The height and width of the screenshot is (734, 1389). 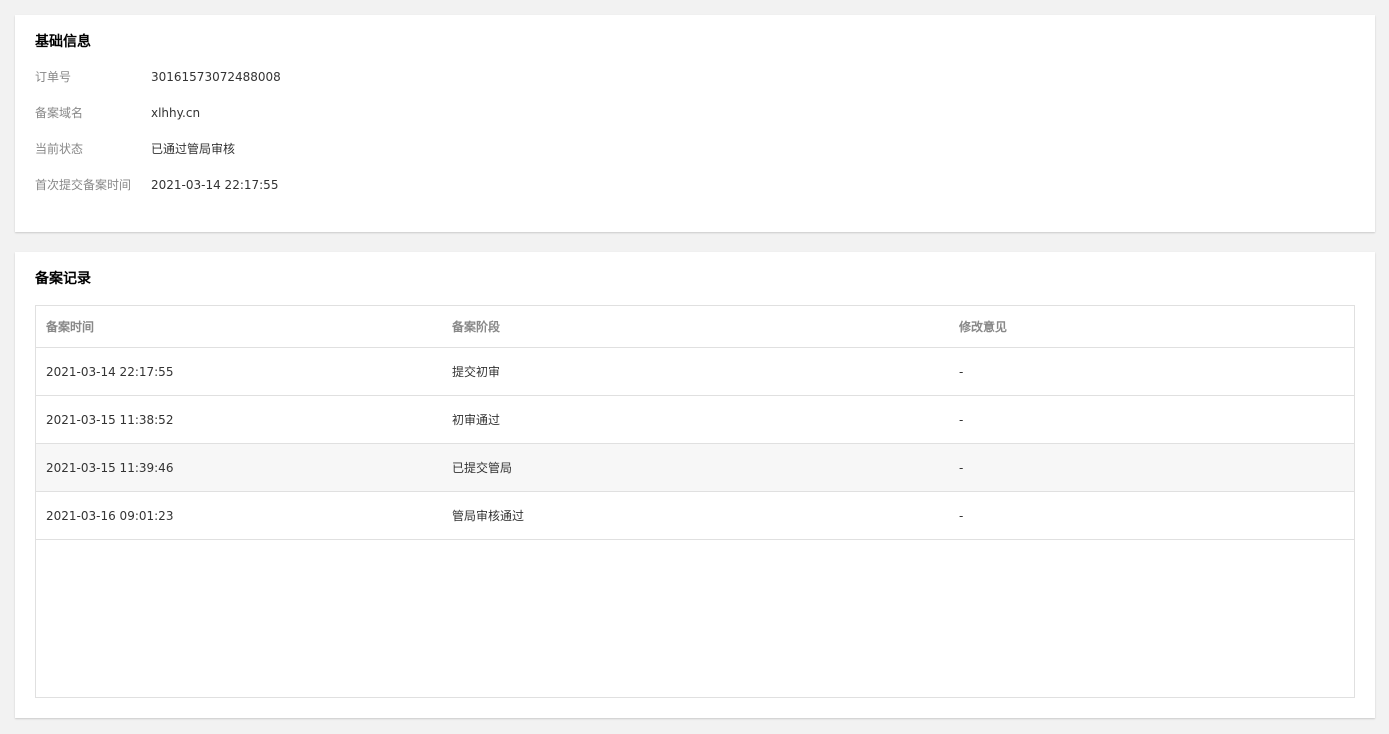 I want to click on column-header-stage: 备案阶段, so click(x=695, y=327).